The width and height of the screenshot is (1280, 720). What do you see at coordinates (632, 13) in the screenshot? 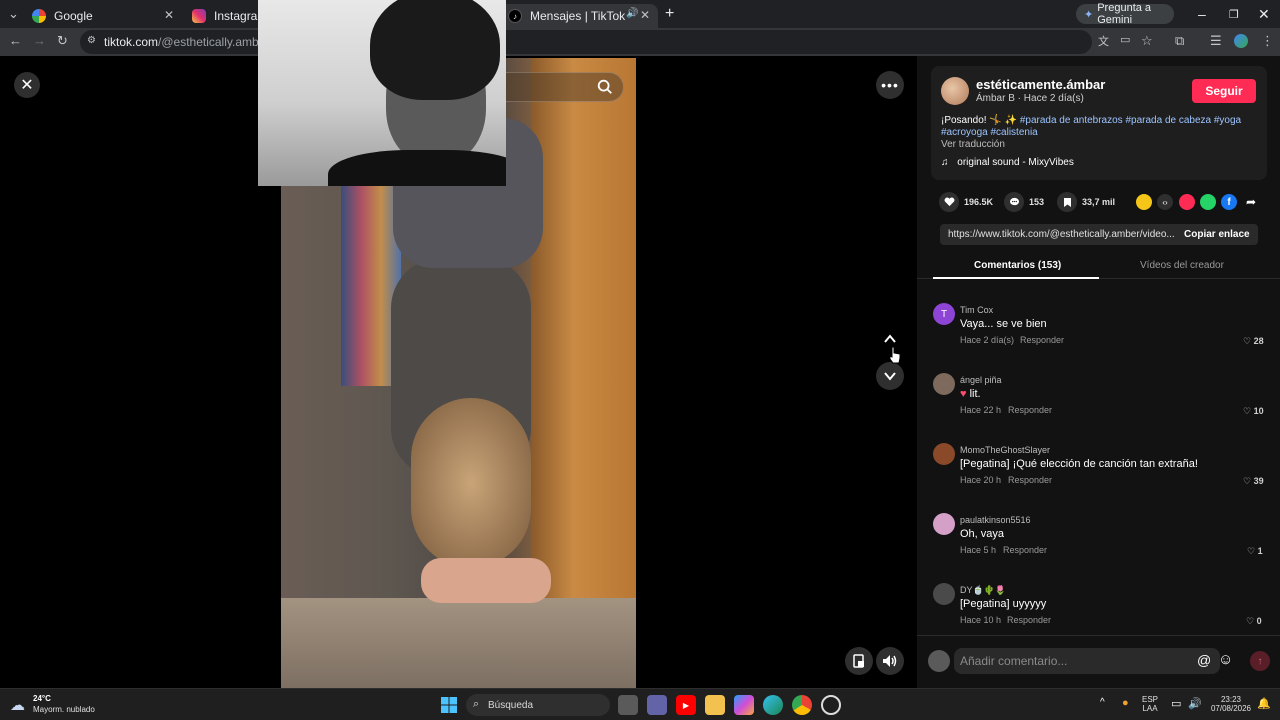
I see `tab-audio-icon: 🔊` at bounding box center [632, 13].